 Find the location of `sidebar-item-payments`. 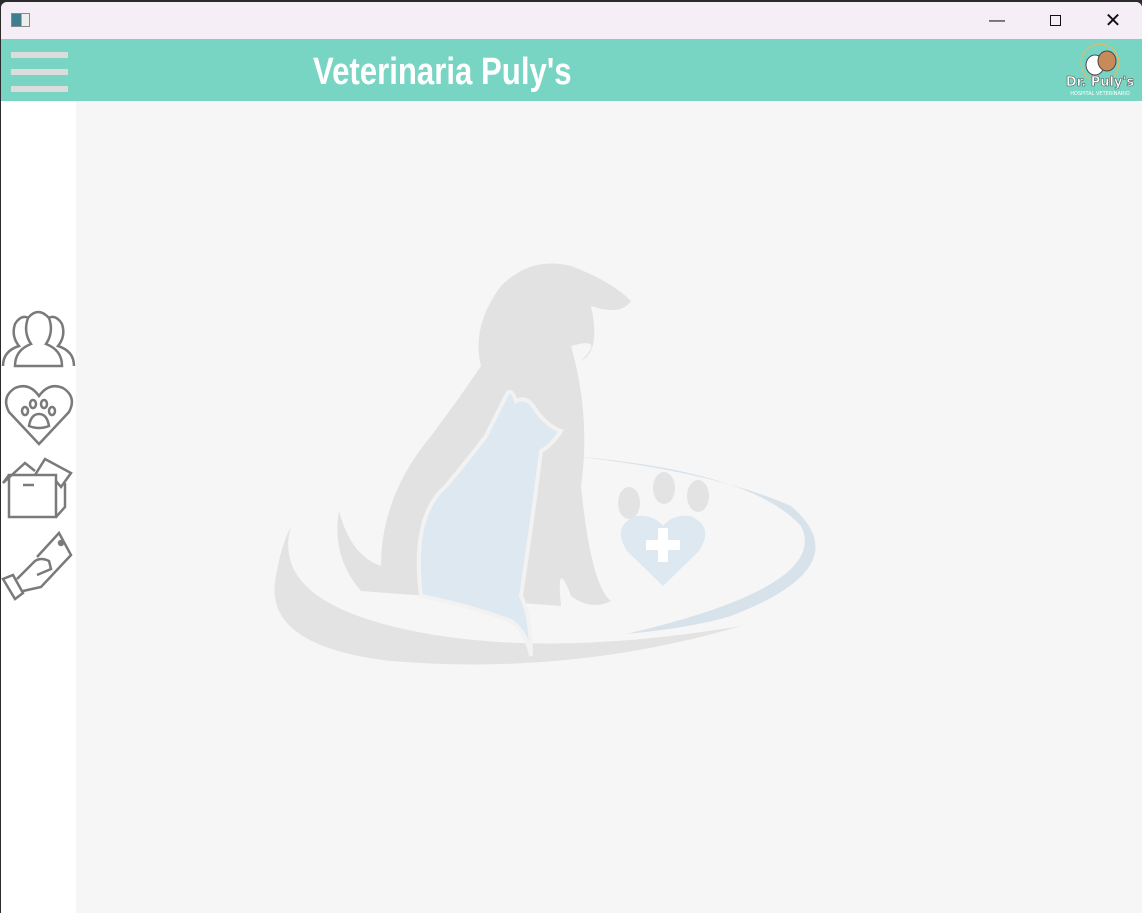

sidebar-item-payments is located at coordinates (38, 565).